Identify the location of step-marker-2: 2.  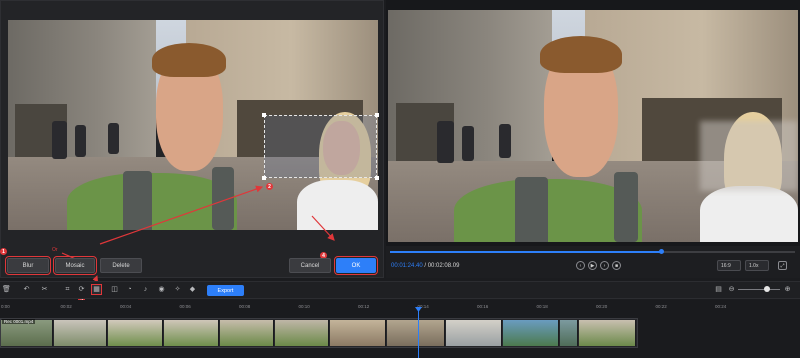
(269, 186).